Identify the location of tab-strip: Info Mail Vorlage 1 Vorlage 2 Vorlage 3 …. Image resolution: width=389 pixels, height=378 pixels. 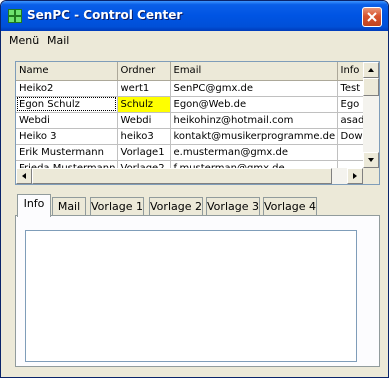
(197, 205).